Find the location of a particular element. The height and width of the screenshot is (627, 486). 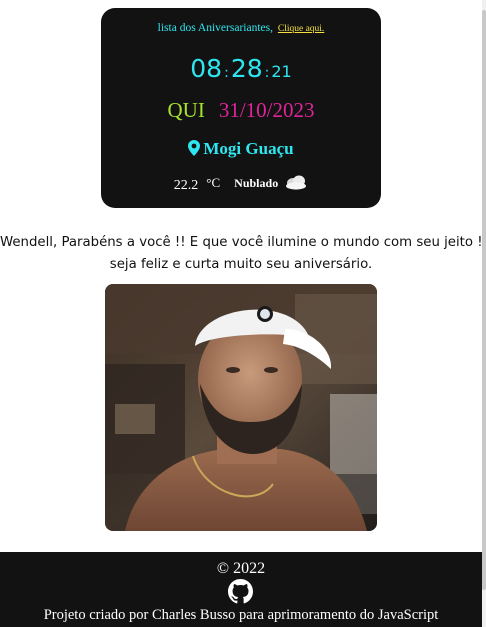

weekday: QUI is located at coordinates (186, 110).